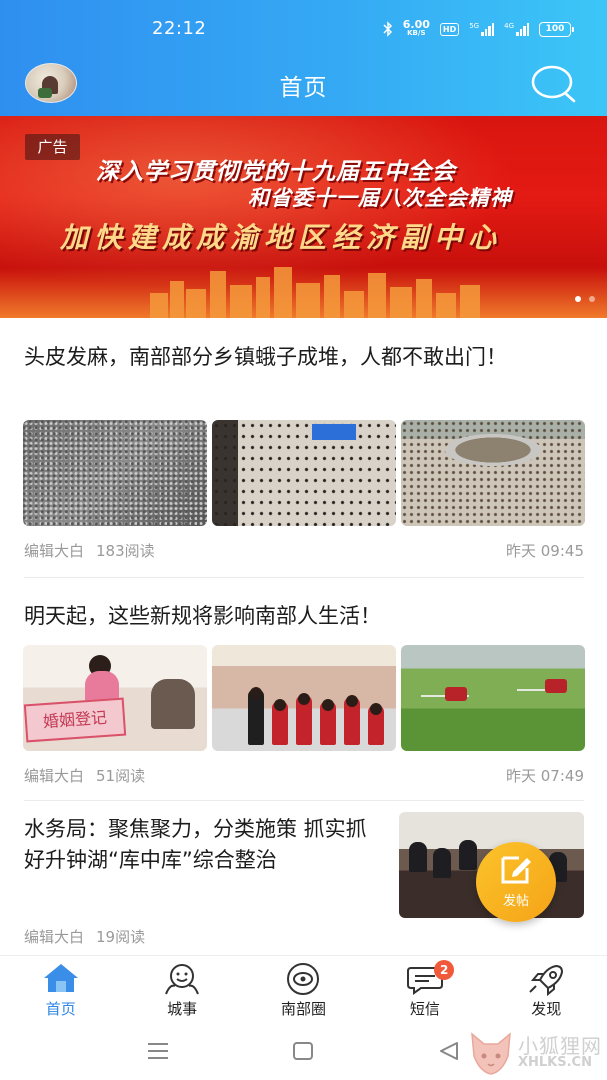  Describe the element at coordinates (493, 473) in the screenshot. I see `news-image-moths-basin` at that location.